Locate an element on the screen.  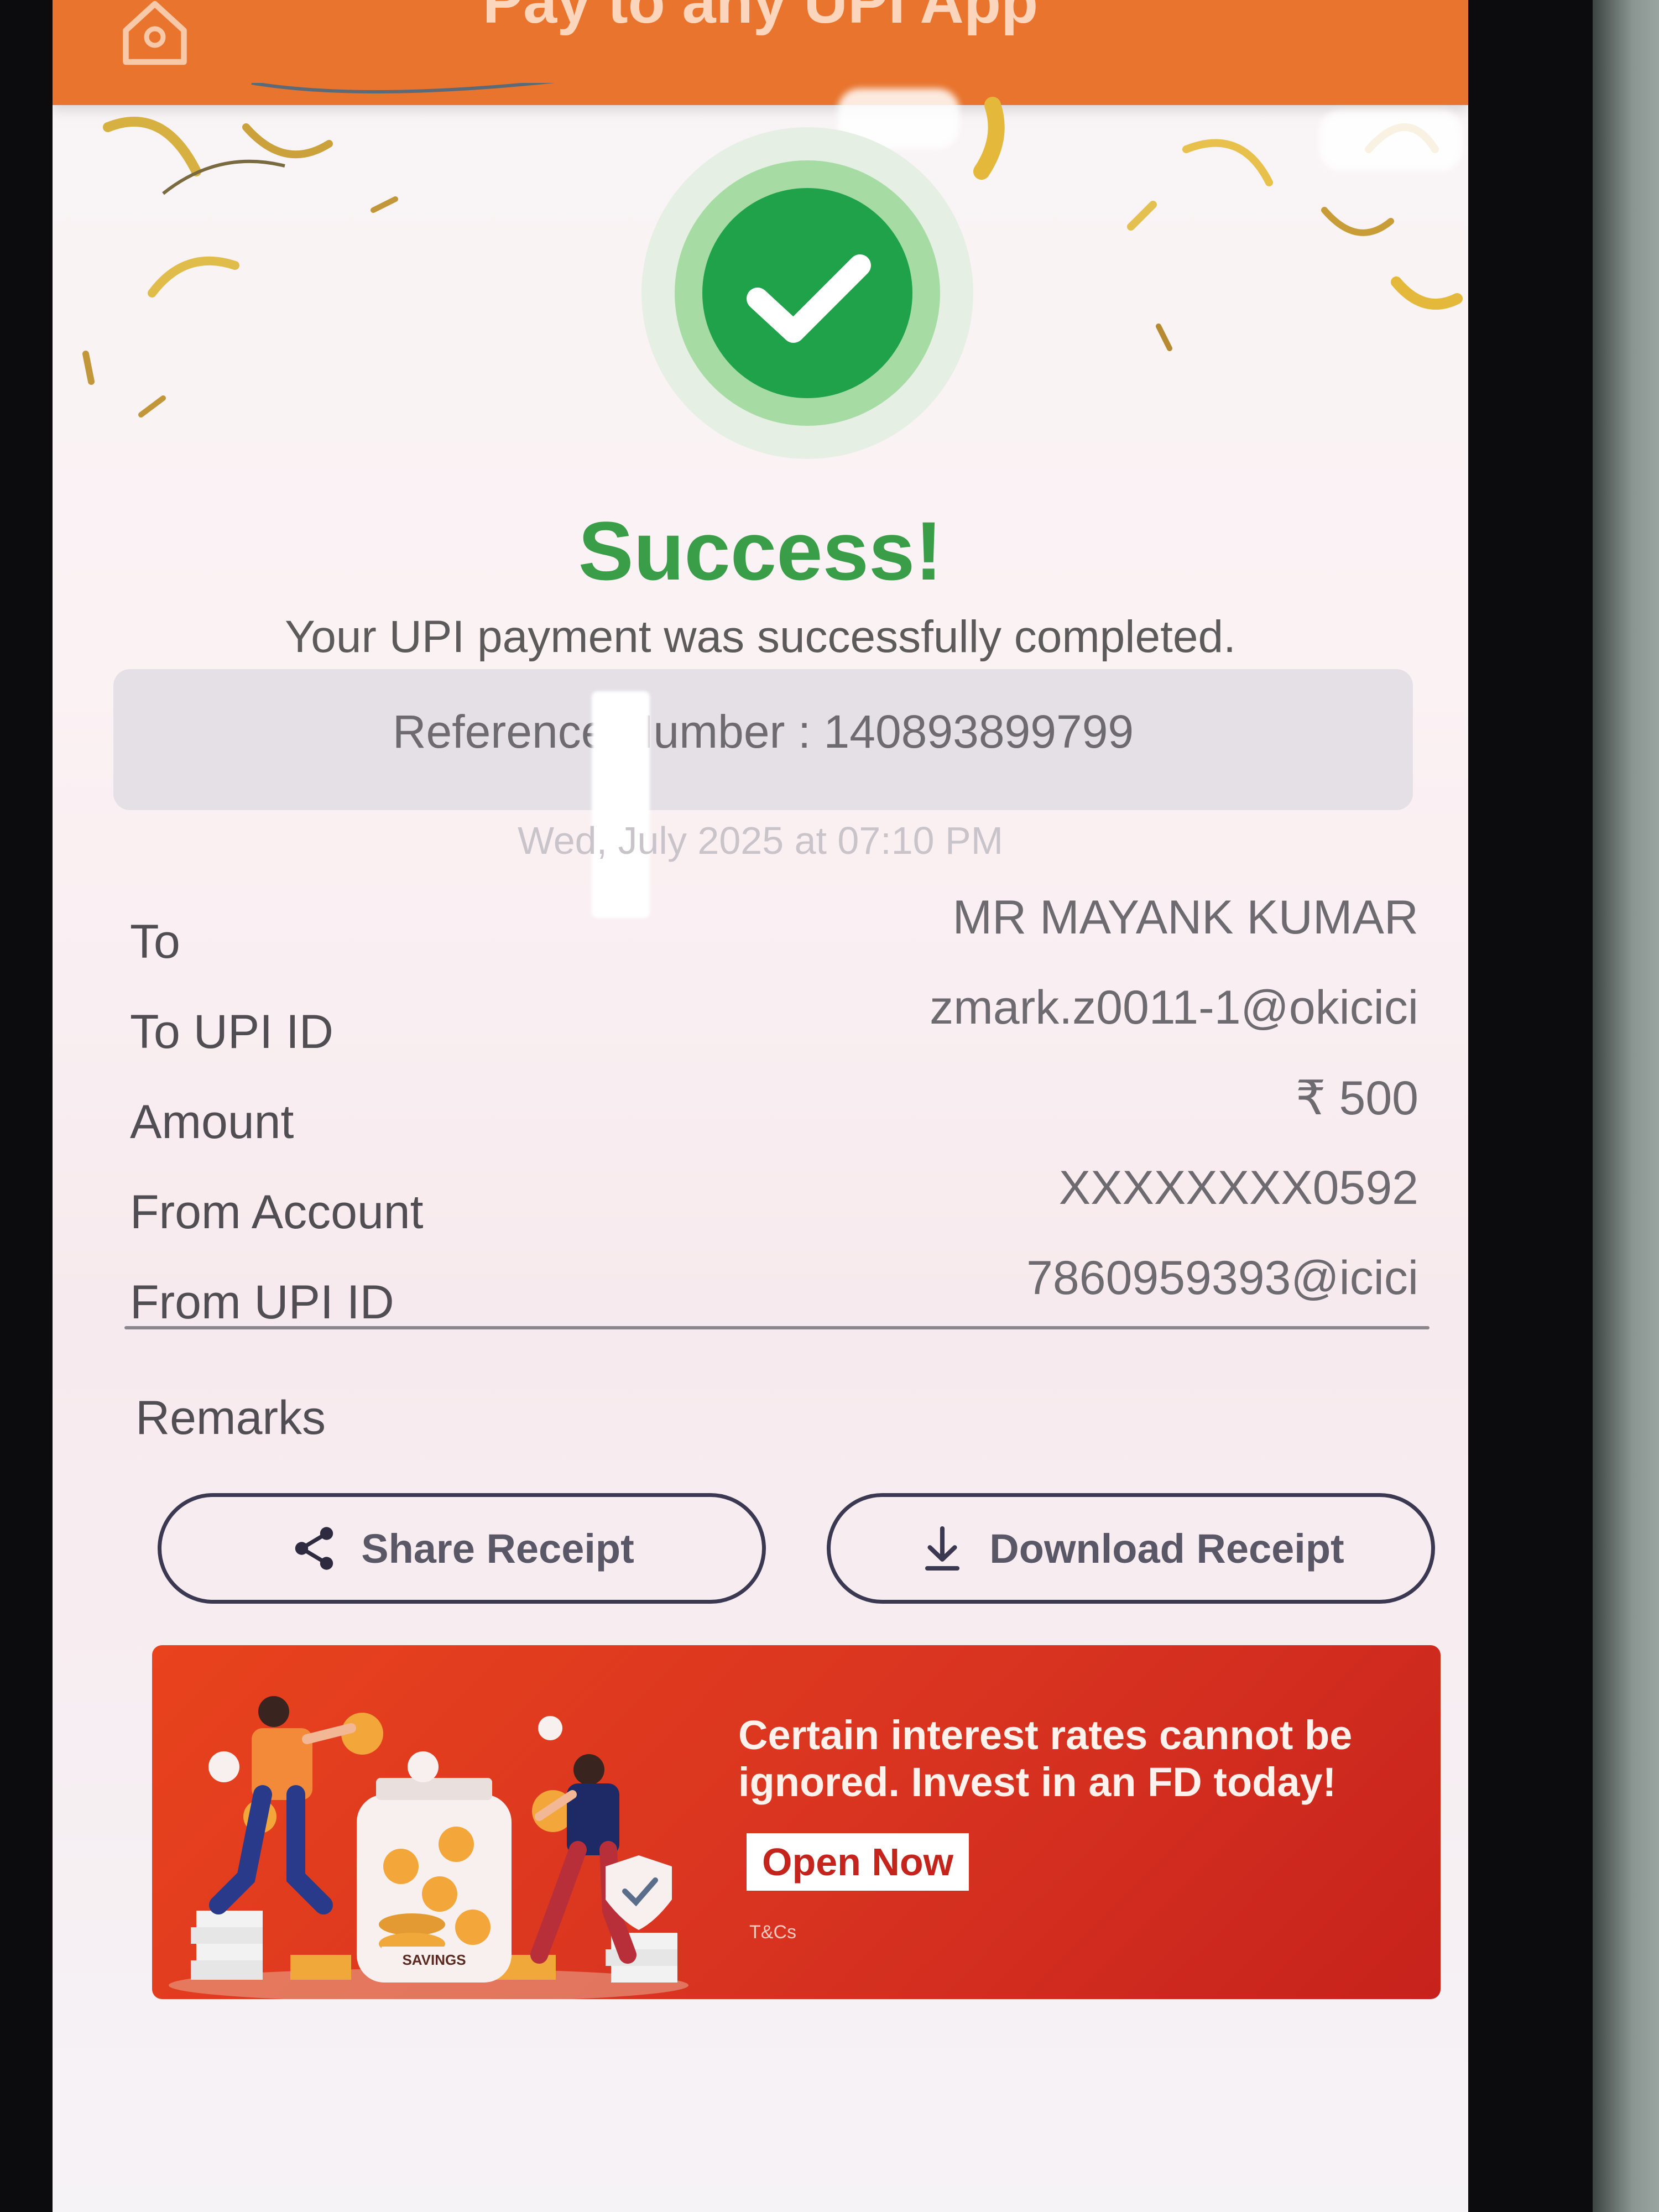
detail-label: To is located at coordinates (155, 941).